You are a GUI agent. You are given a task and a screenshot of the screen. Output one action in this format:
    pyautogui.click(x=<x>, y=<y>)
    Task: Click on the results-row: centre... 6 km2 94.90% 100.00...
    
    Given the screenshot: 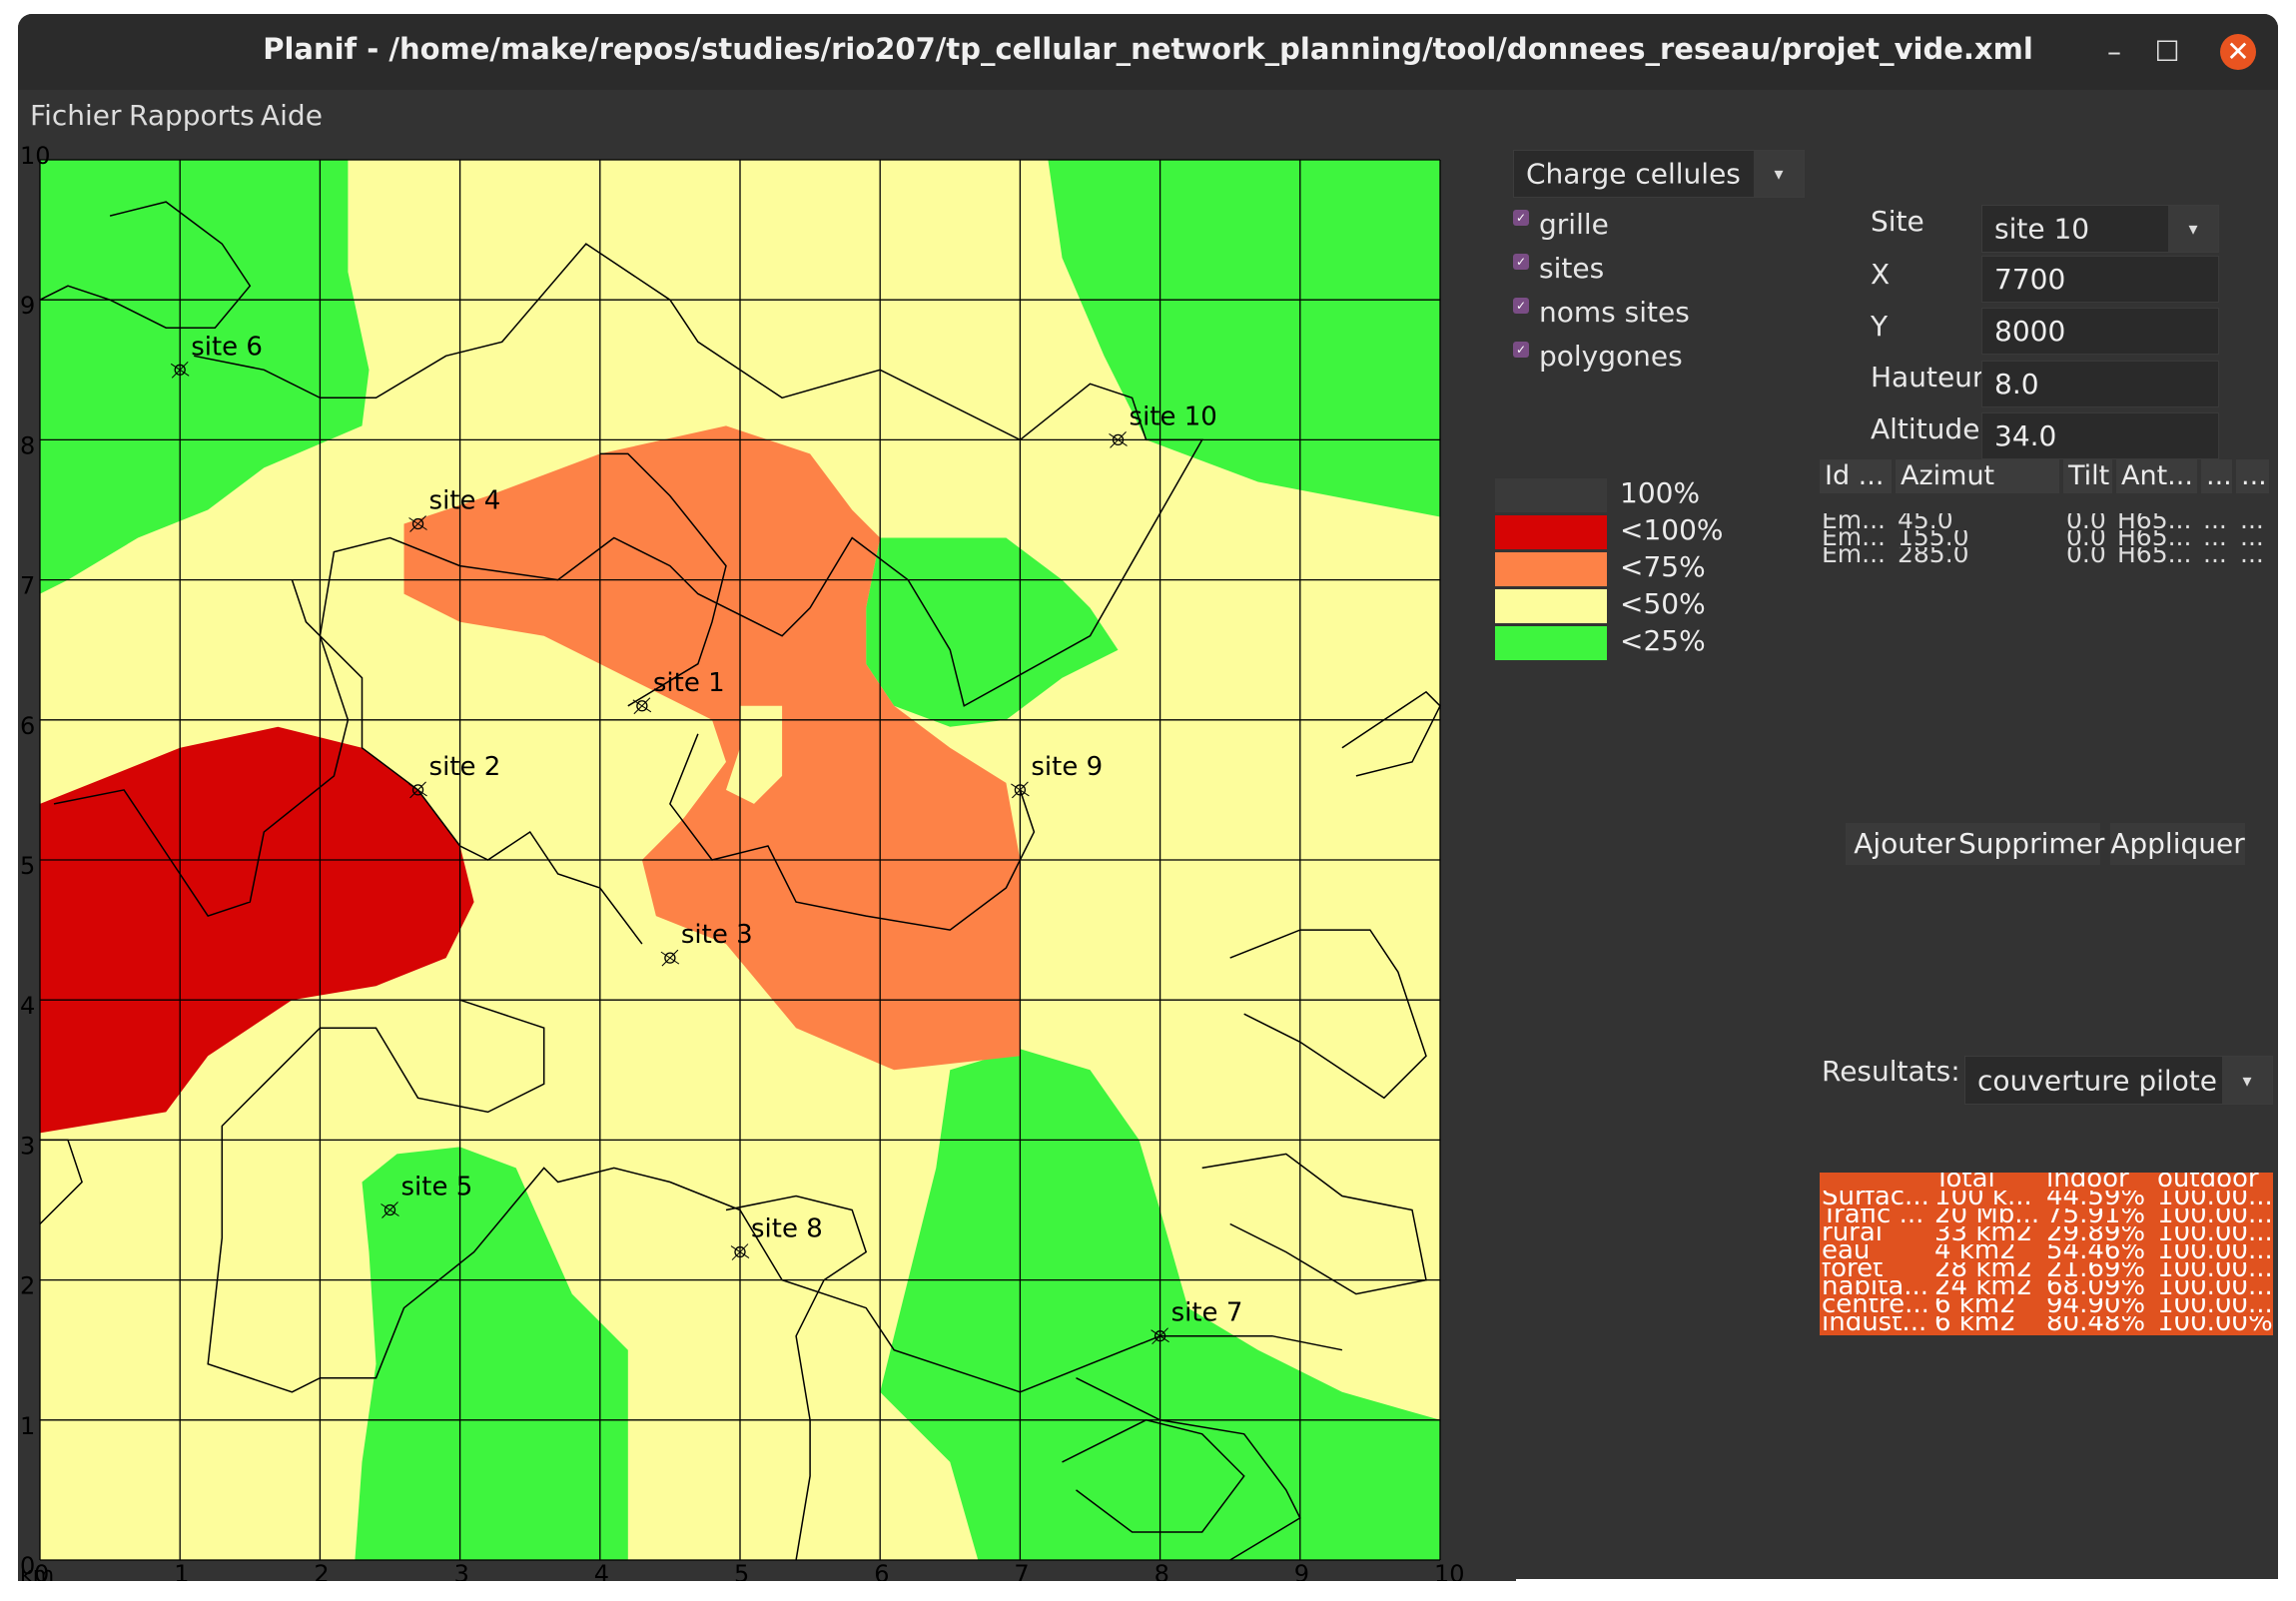 What is the action you would take?
    pyautogui.click(x=2046, y=1307)
    